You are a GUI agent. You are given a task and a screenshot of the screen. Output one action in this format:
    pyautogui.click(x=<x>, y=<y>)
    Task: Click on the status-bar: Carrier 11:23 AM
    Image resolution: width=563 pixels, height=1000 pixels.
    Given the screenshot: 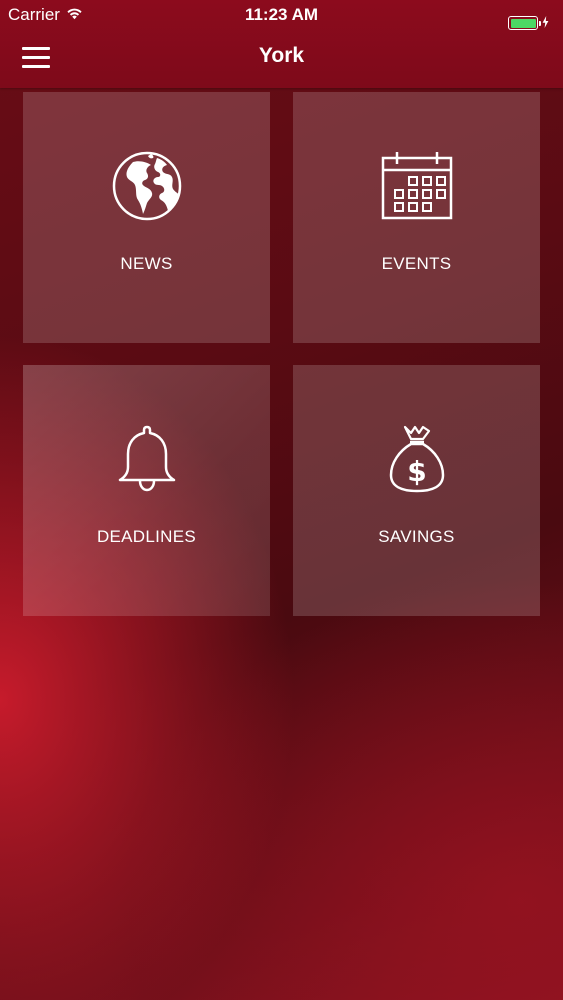 What is the action you would take?
    pyautogui.click(x=281, y=15)
    